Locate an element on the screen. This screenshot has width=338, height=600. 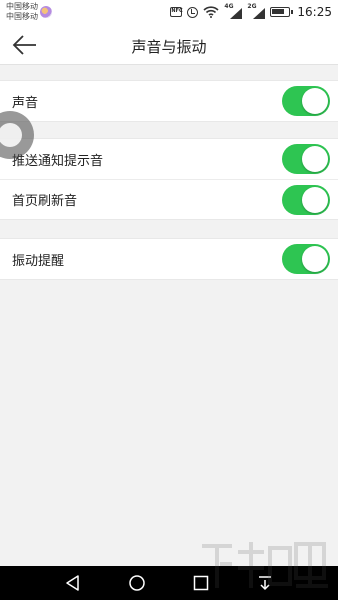
nfc-icon: NFC is located at coordinates (176, 12).